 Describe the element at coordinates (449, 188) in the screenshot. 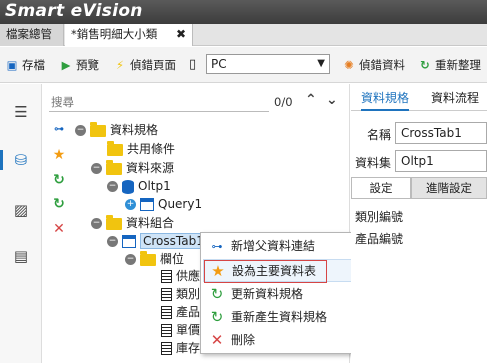

I see `tab-advanced-settings: 進階設定` at that location.